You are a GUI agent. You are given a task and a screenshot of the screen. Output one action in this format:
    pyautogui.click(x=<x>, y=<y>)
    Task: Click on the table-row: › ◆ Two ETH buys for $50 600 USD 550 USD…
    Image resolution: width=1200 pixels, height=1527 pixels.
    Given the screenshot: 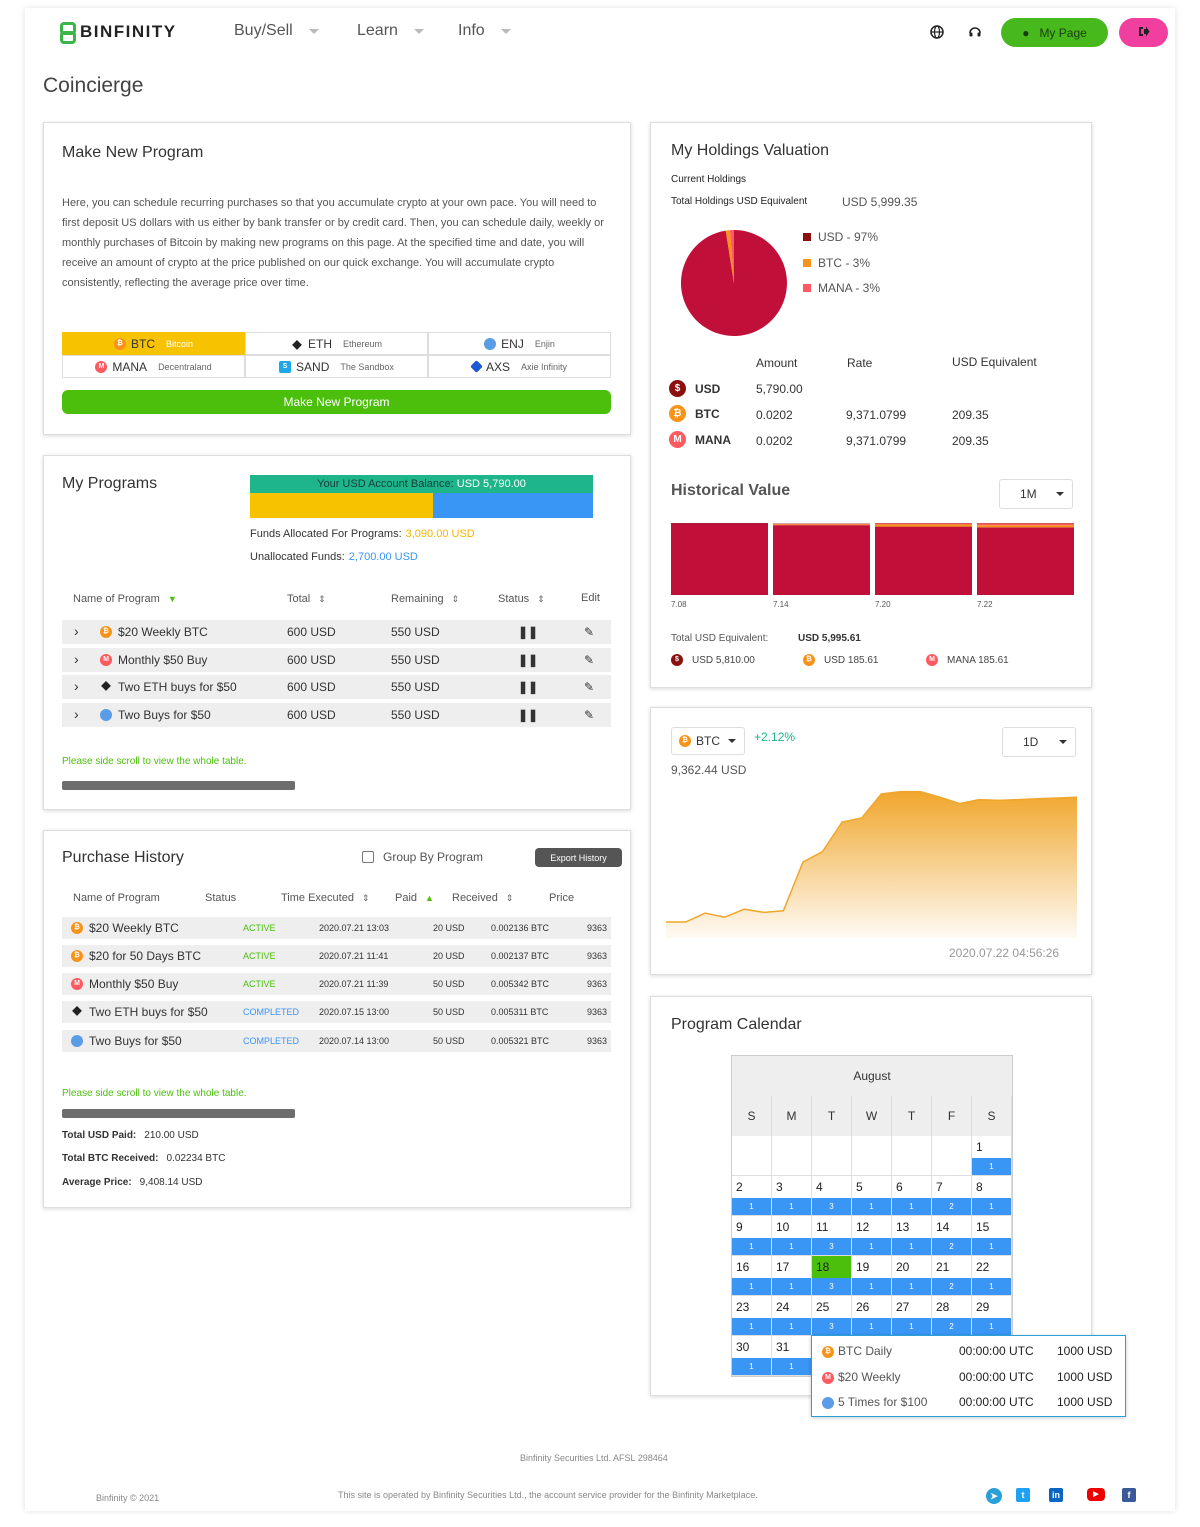 What is the action you would take?
    pyautogui.click(x=336, y=687)
    